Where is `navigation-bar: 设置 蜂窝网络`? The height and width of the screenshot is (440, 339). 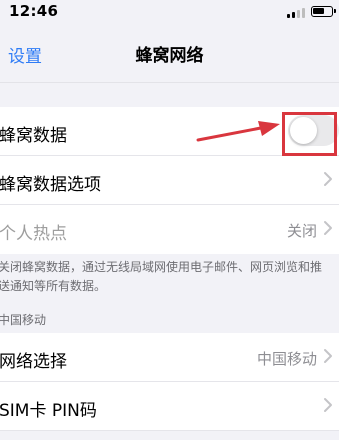 navigation-bar: 设置 蜂窝网络 is located at coordinates (169, 54).